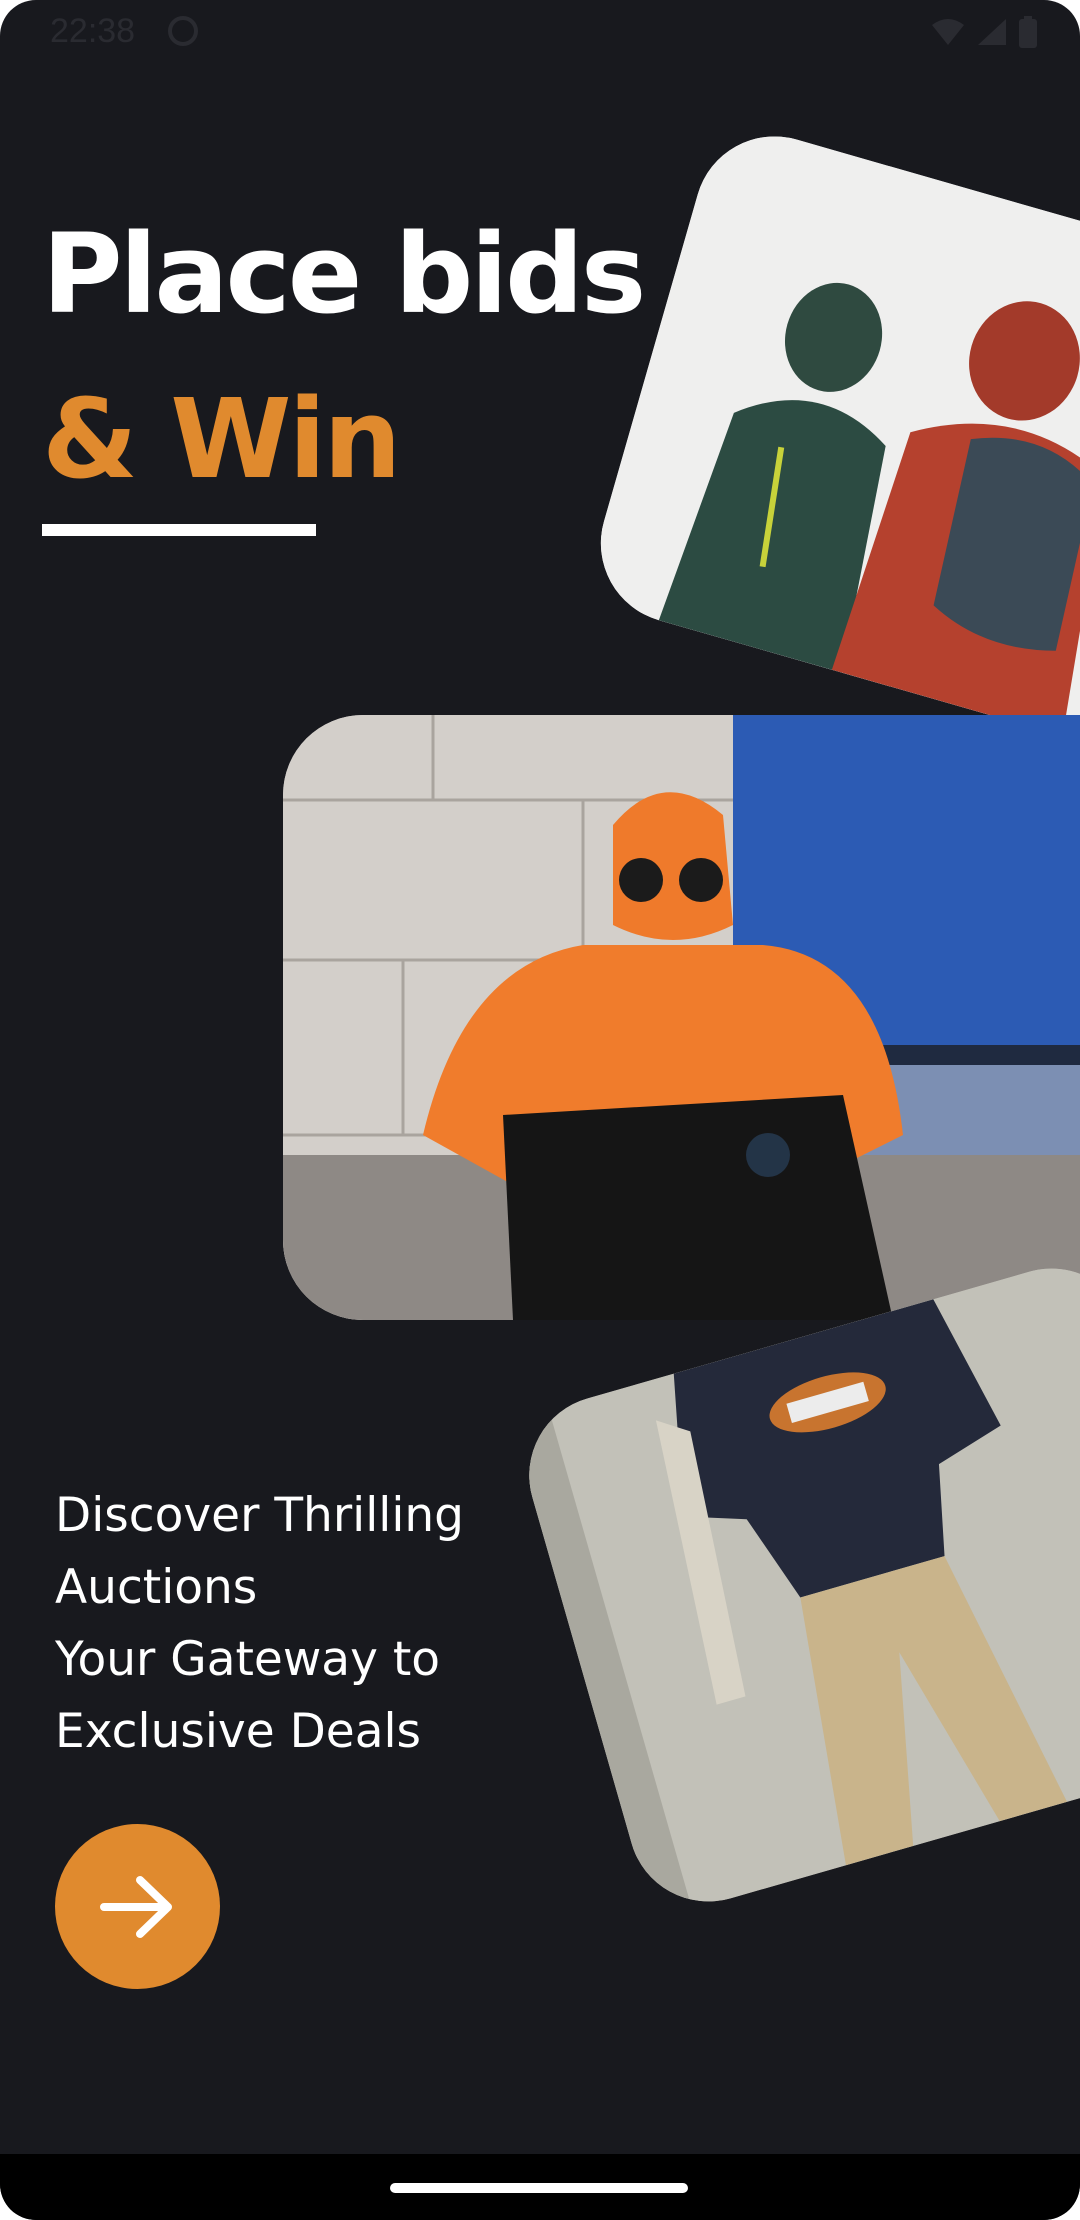 The image size is (1080, 2220). What do you see at coordinates (260, 1515) in the screenshot?
I see `tagline-line-1: Discover Thrilling` at bounding box center [260, 1515].